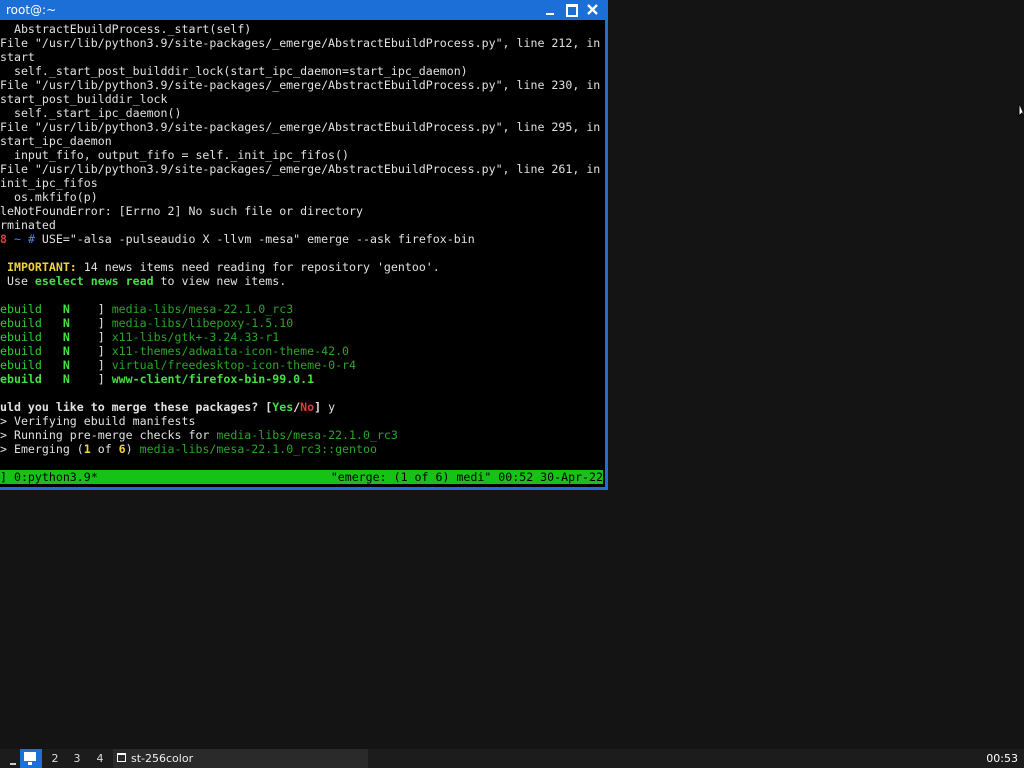 This screenshot has width=1024, height=768. I want to click on terminal-text: y, so click(328, 407).